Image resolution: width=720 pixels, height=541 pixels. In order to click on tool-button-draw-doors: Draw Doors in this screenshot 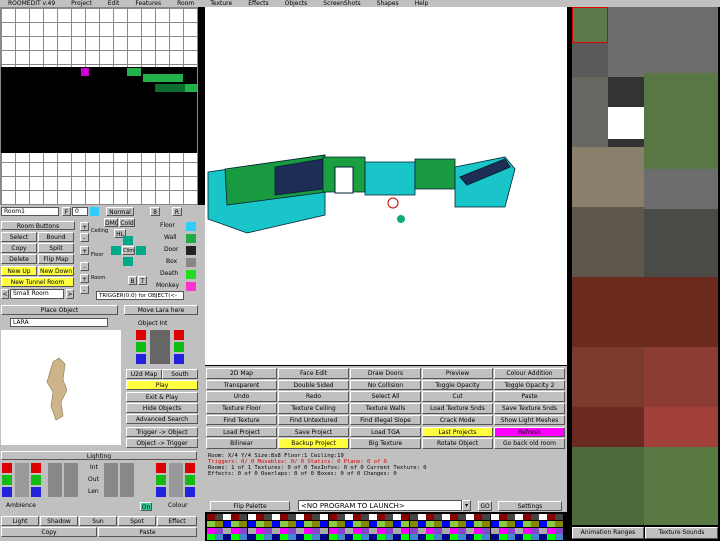, I will do `click(385, 373)`.